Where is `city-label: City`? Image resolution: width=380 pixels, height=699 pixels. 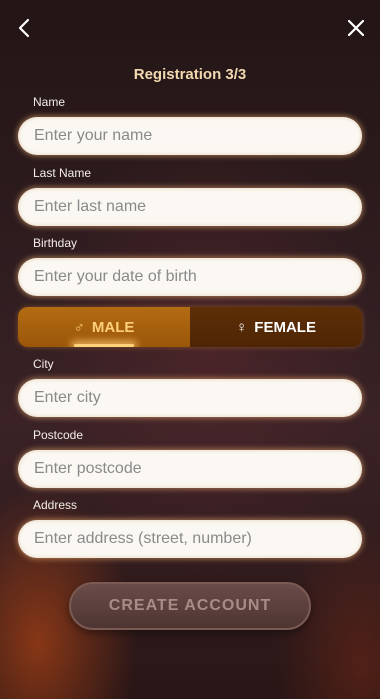
city-label: City is located at coordinates (43, 364).